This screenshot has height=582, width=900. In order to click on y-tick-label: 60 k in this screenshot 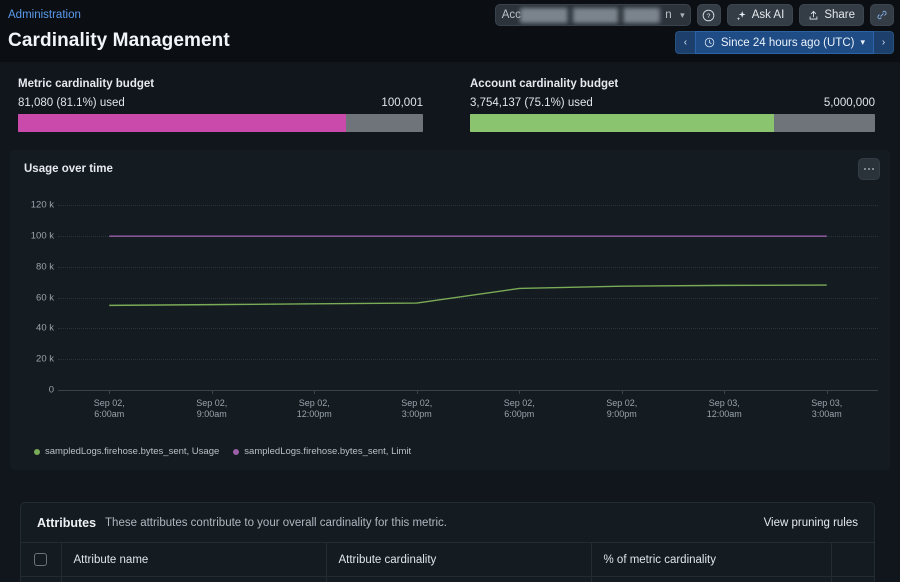, I will do `click(45, 298)`.